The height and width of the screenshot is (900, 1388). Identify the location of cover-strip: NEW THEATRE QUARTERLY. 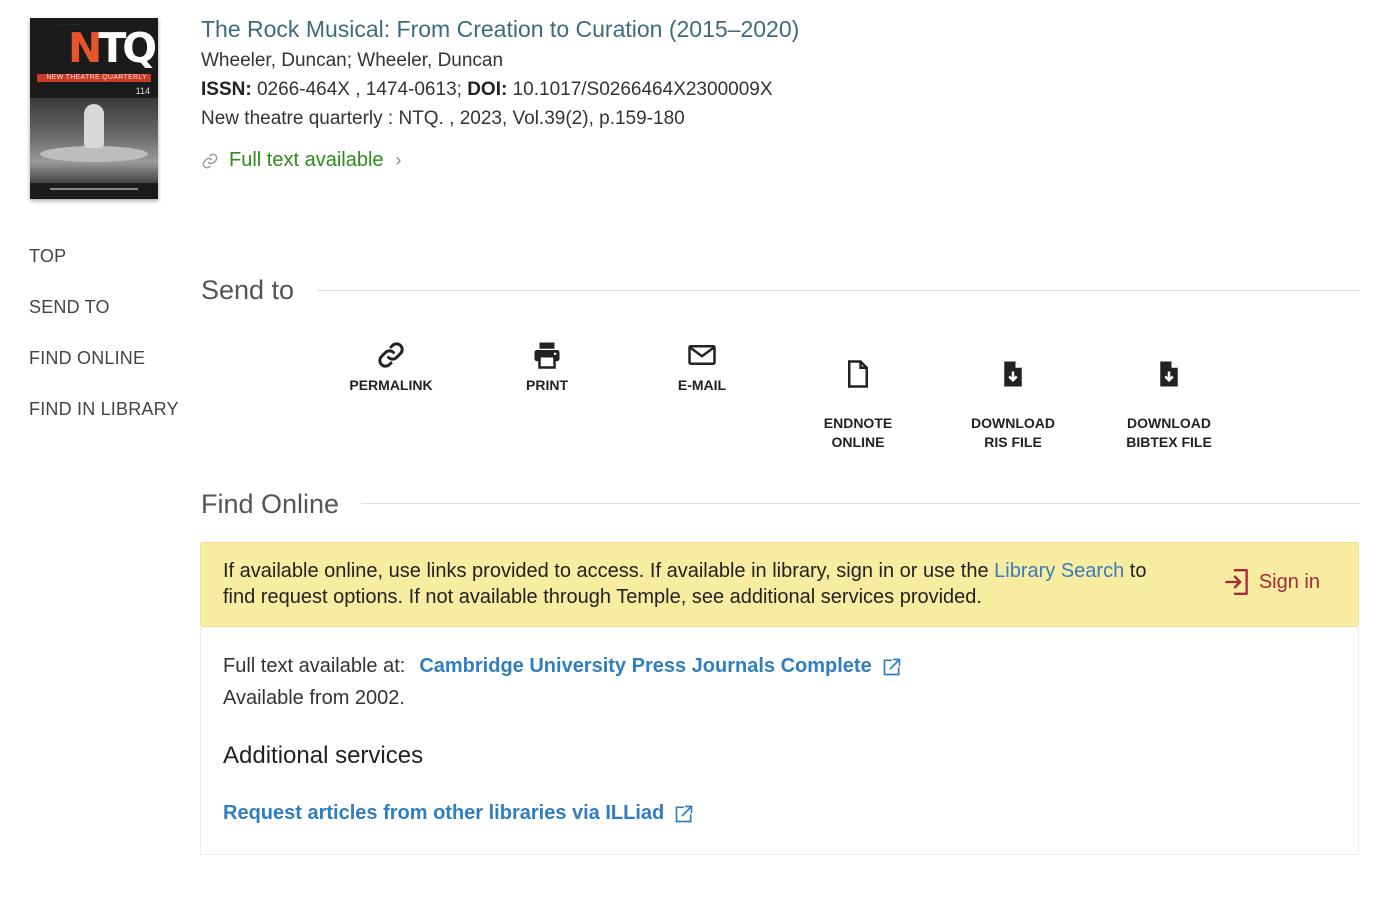
(94, 78).